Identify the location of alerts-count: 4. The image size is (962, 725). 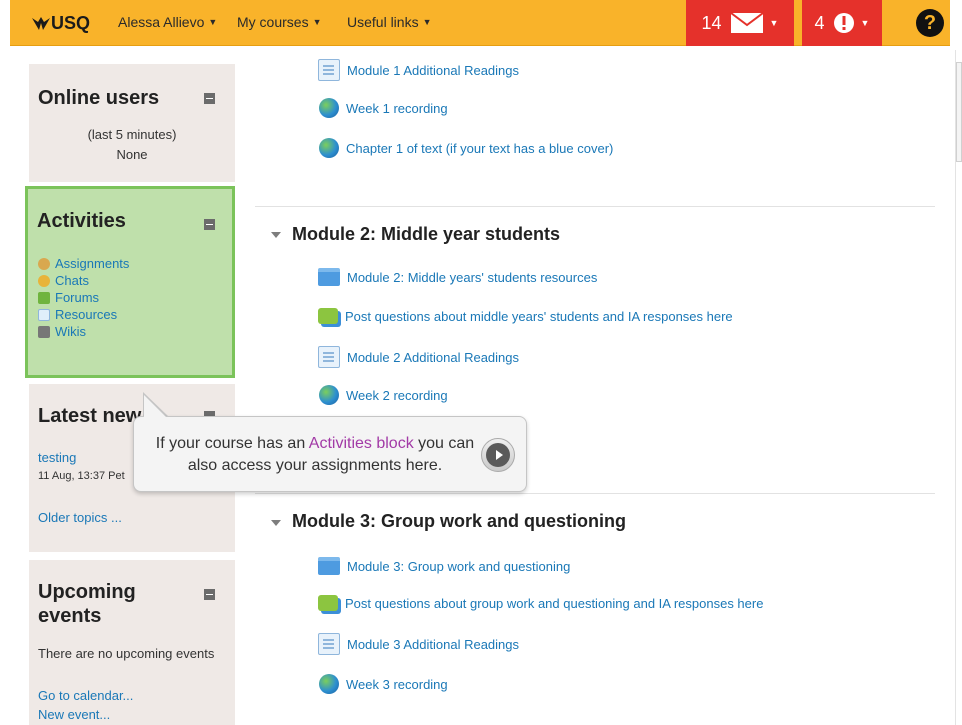
(819, 22).